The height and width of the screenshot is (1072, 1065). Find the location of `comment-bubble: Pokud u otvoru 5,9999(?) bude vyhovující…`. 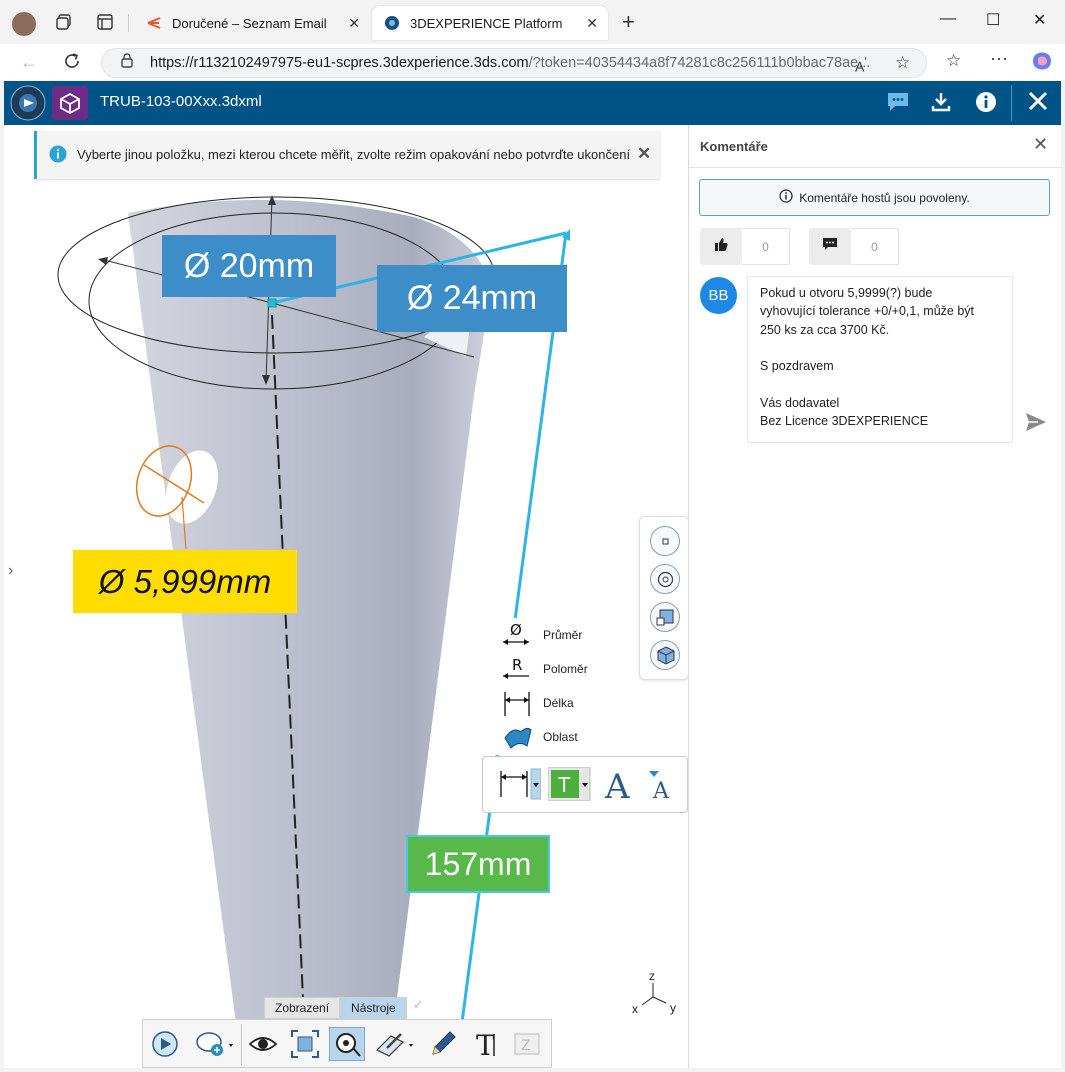

comment-bubble: Pokud u otvoru 5,9999(?) bude vyhovující… is located at coordinates (880, 359).